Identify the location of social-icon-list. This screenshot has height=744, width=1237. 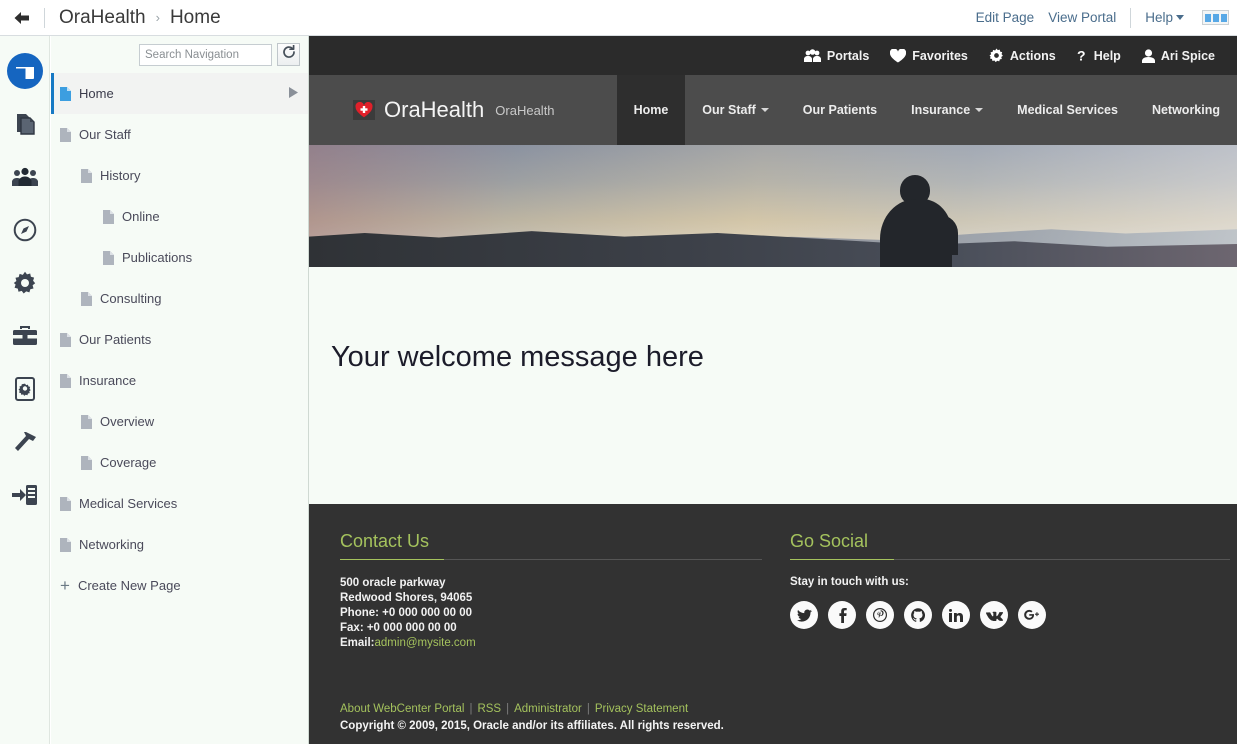
(1010, 615).